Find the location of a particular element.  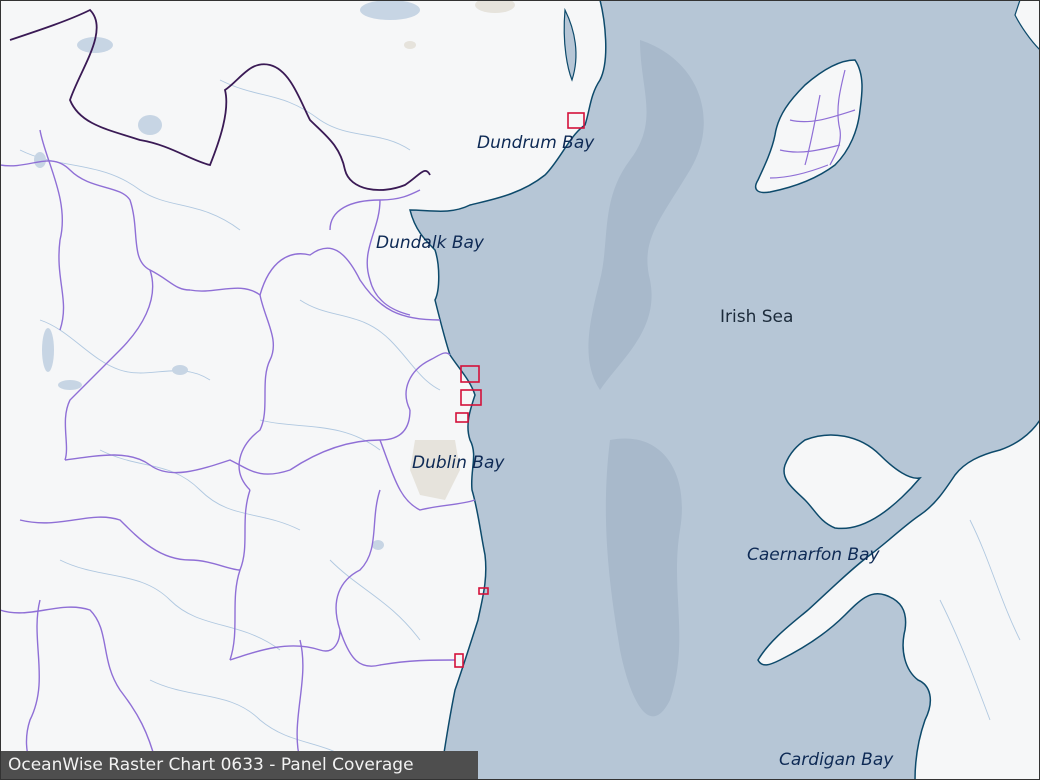

label-caernarfon-bay: Caernarfon Bay is located at coordinates (814, 555).